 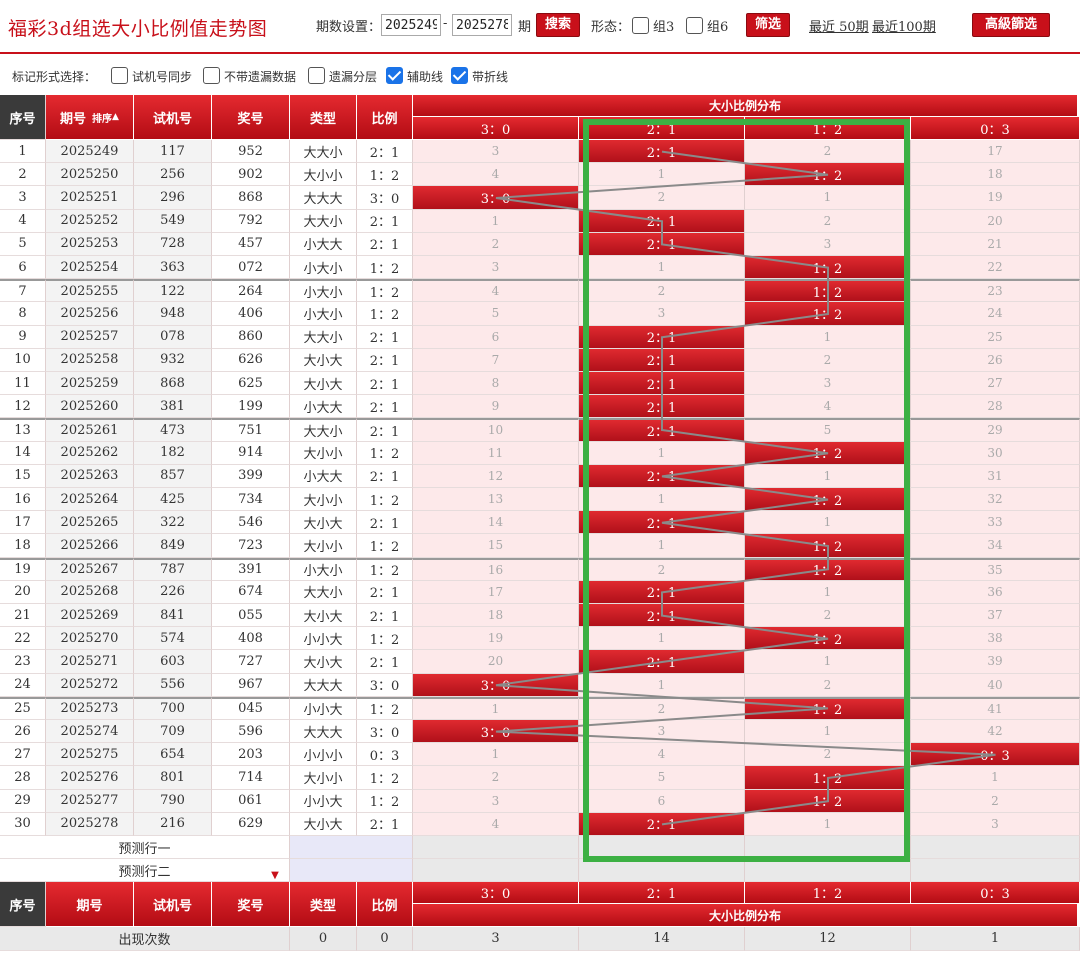 What do you see at coordinates (394, 75) in the screenshot?
I see `aux-line-checkbox` at bounding box center [394, 75].